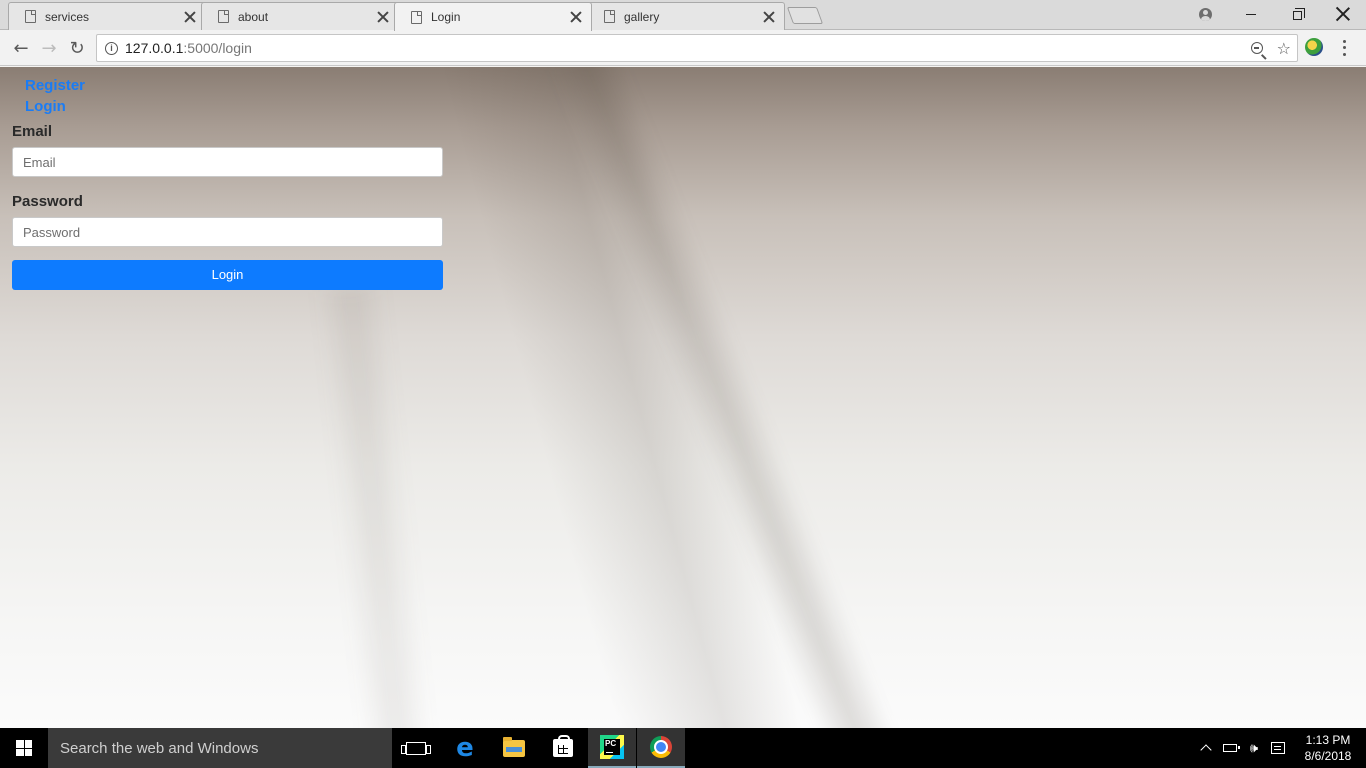  I want to click on extension-icon, so click(1314, 47).